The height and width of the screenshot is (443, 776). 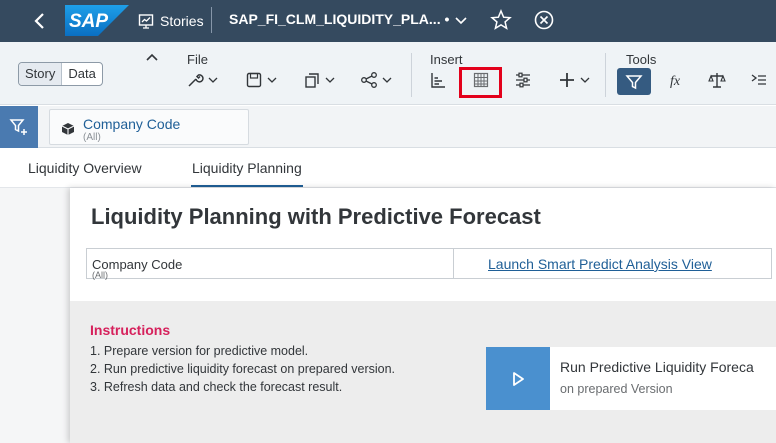 I want to click on run-forecast-title: Run Predictive Liquidity Foreca, so click(x=657, y=367).